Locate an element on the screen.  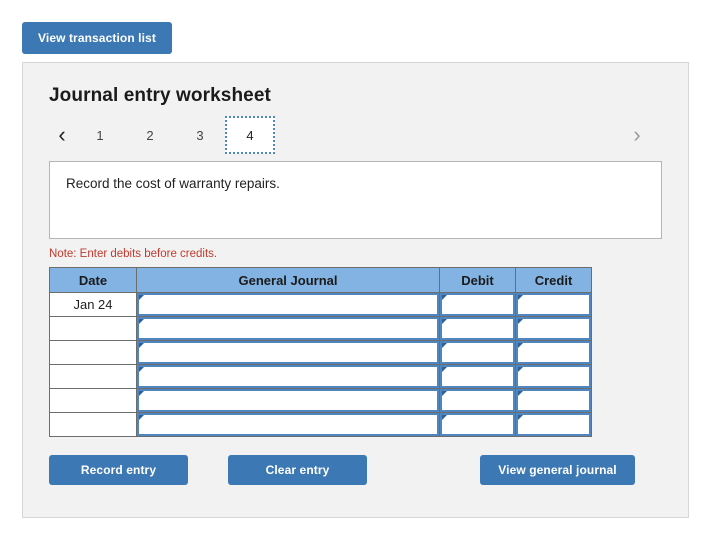
page-title: Journal entry worksheet is located at coordinates (160, 95).